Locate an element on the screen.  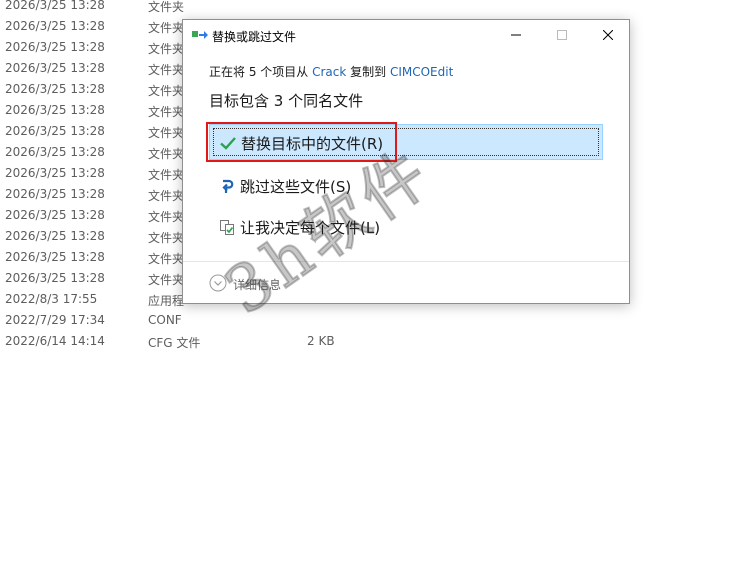
file-type: CFG 文件 is located at coordinates (174, 343).